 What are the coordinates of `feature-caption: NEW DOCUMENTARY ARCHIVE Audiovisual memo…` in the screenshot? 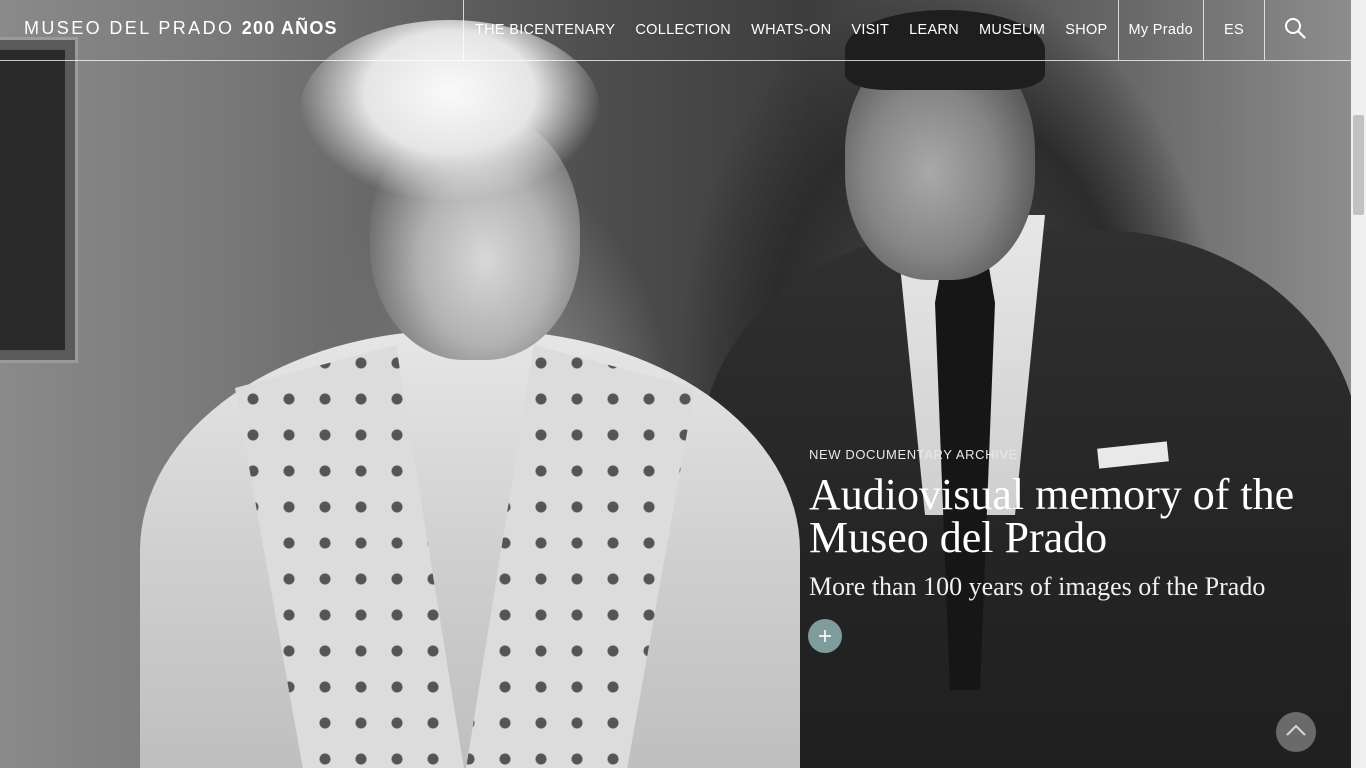 It's located at (1069, 524).